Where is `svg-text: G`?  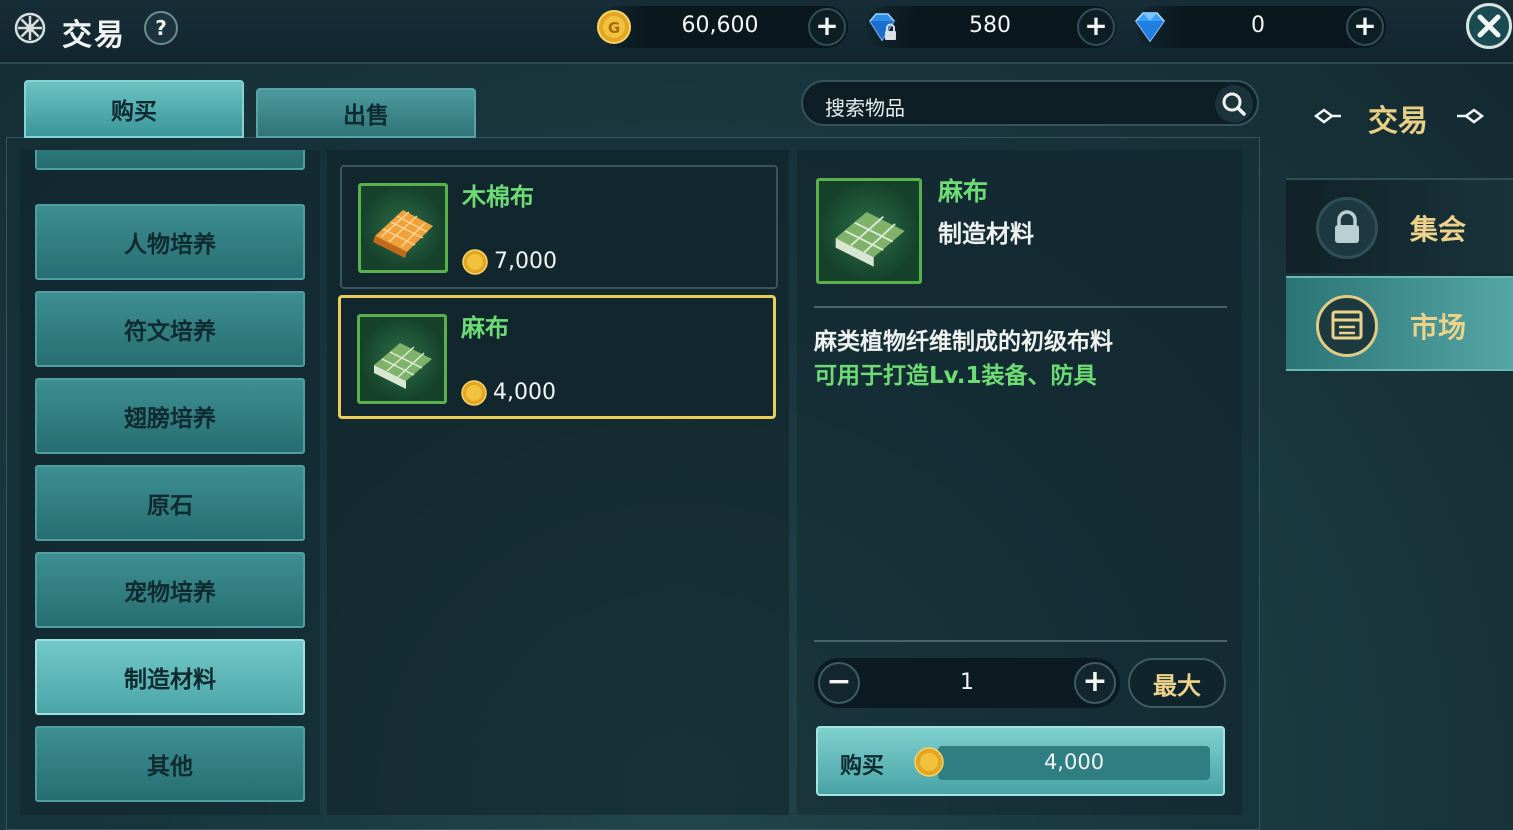
svg-text: G is located at coordinates (614, 28).